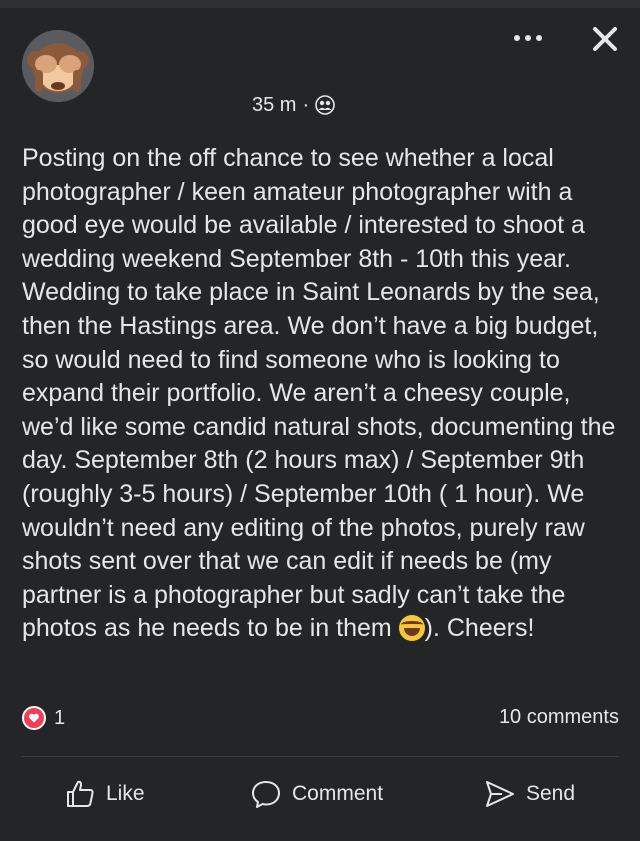  Describe the element at coordinates (551, 793) in the screenshot. I see `send-label: Send` at that location.